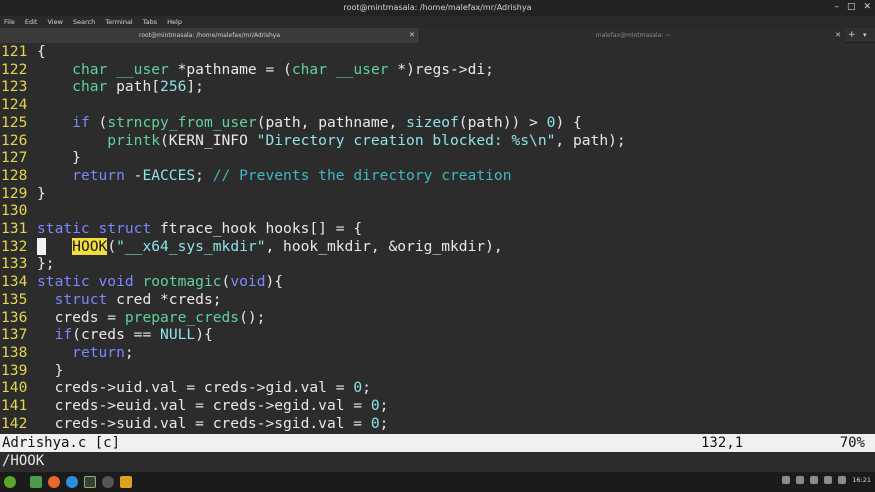 The image size is (875, 492). Describe the element at coordinates (14, 211) in the screenshot. I see `line-number: 130` at that location.